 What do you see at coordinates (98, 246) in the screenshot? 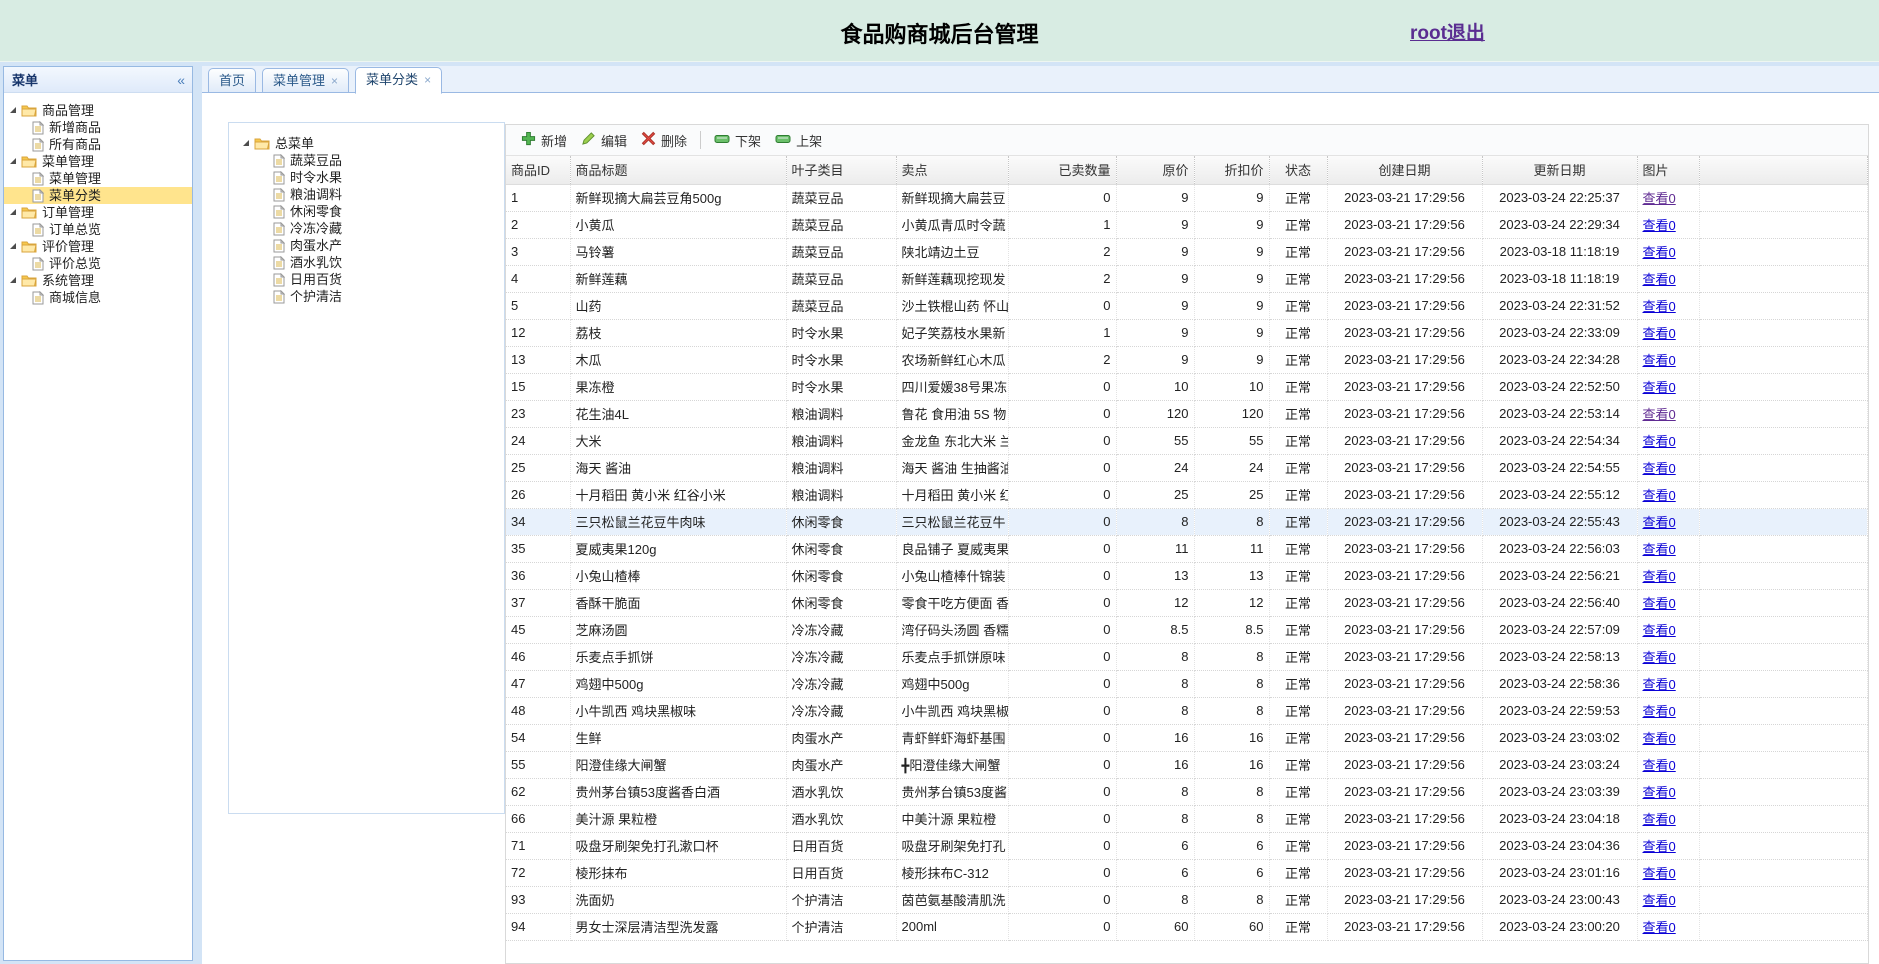
I see `sidebar-folder-评价管理: 评价管理` at bounding box center [98, 246].